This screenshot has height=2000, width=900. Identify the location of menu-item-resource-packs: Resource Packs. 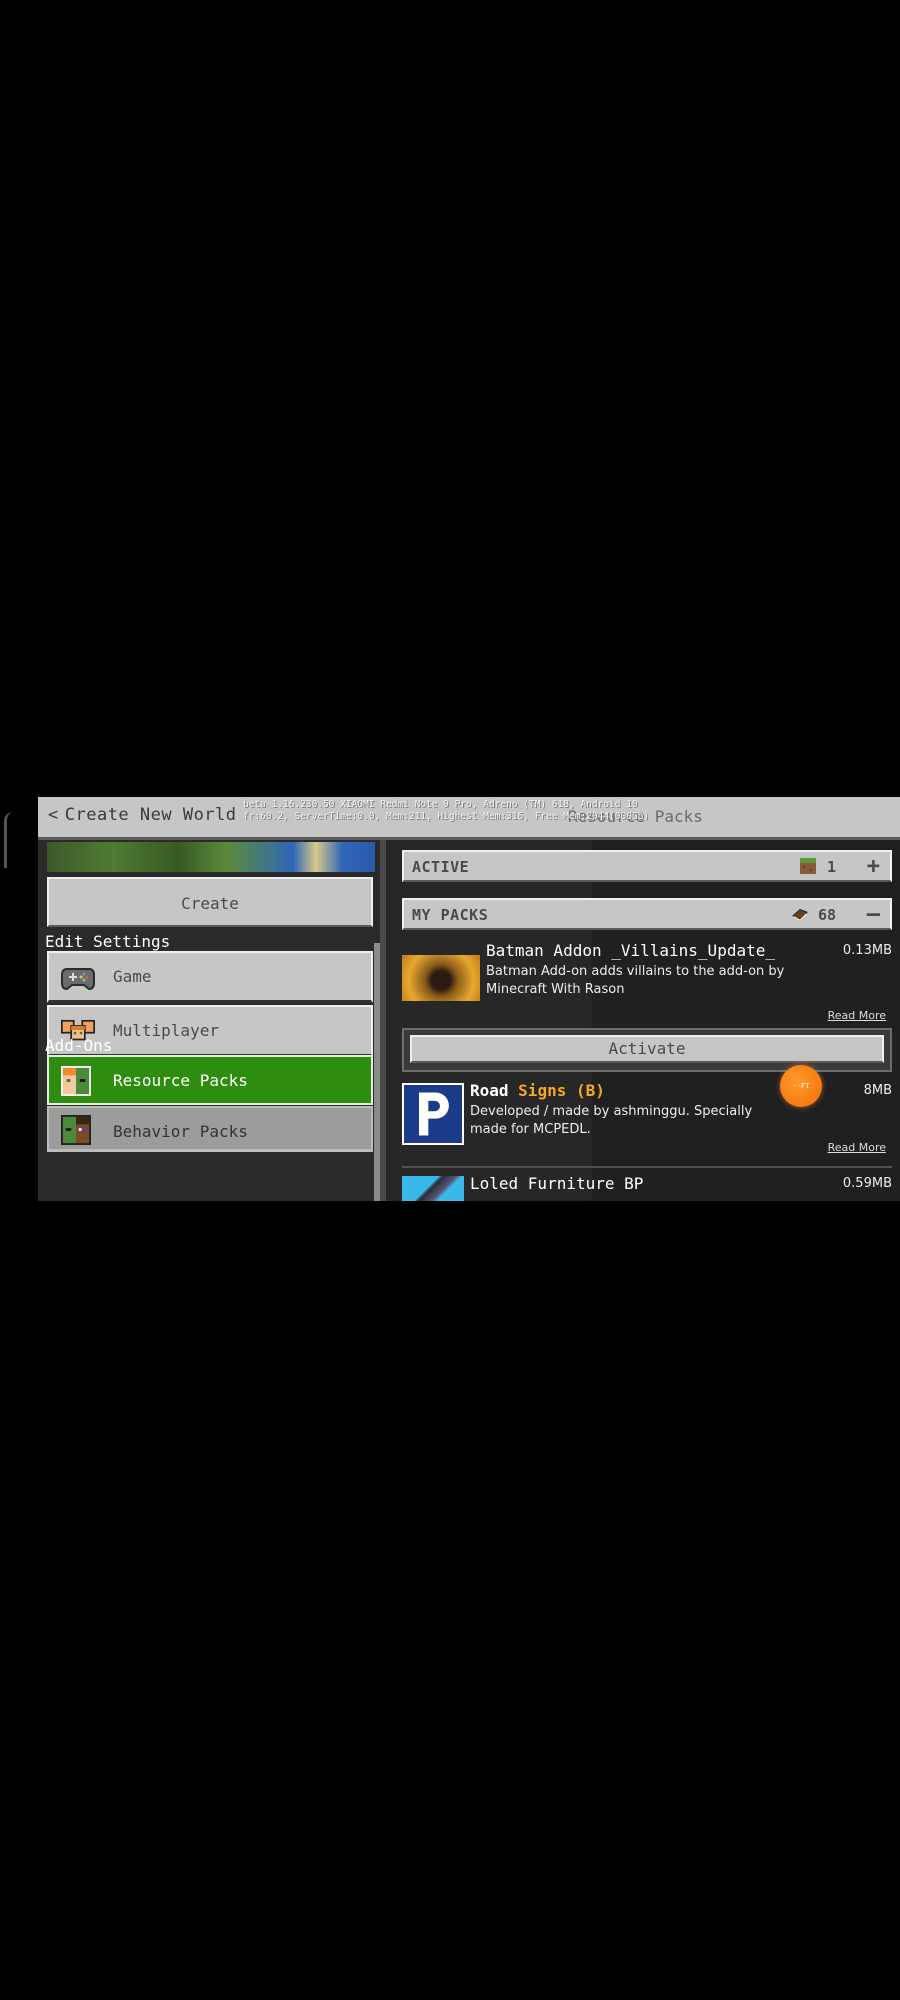
(210, 1080).